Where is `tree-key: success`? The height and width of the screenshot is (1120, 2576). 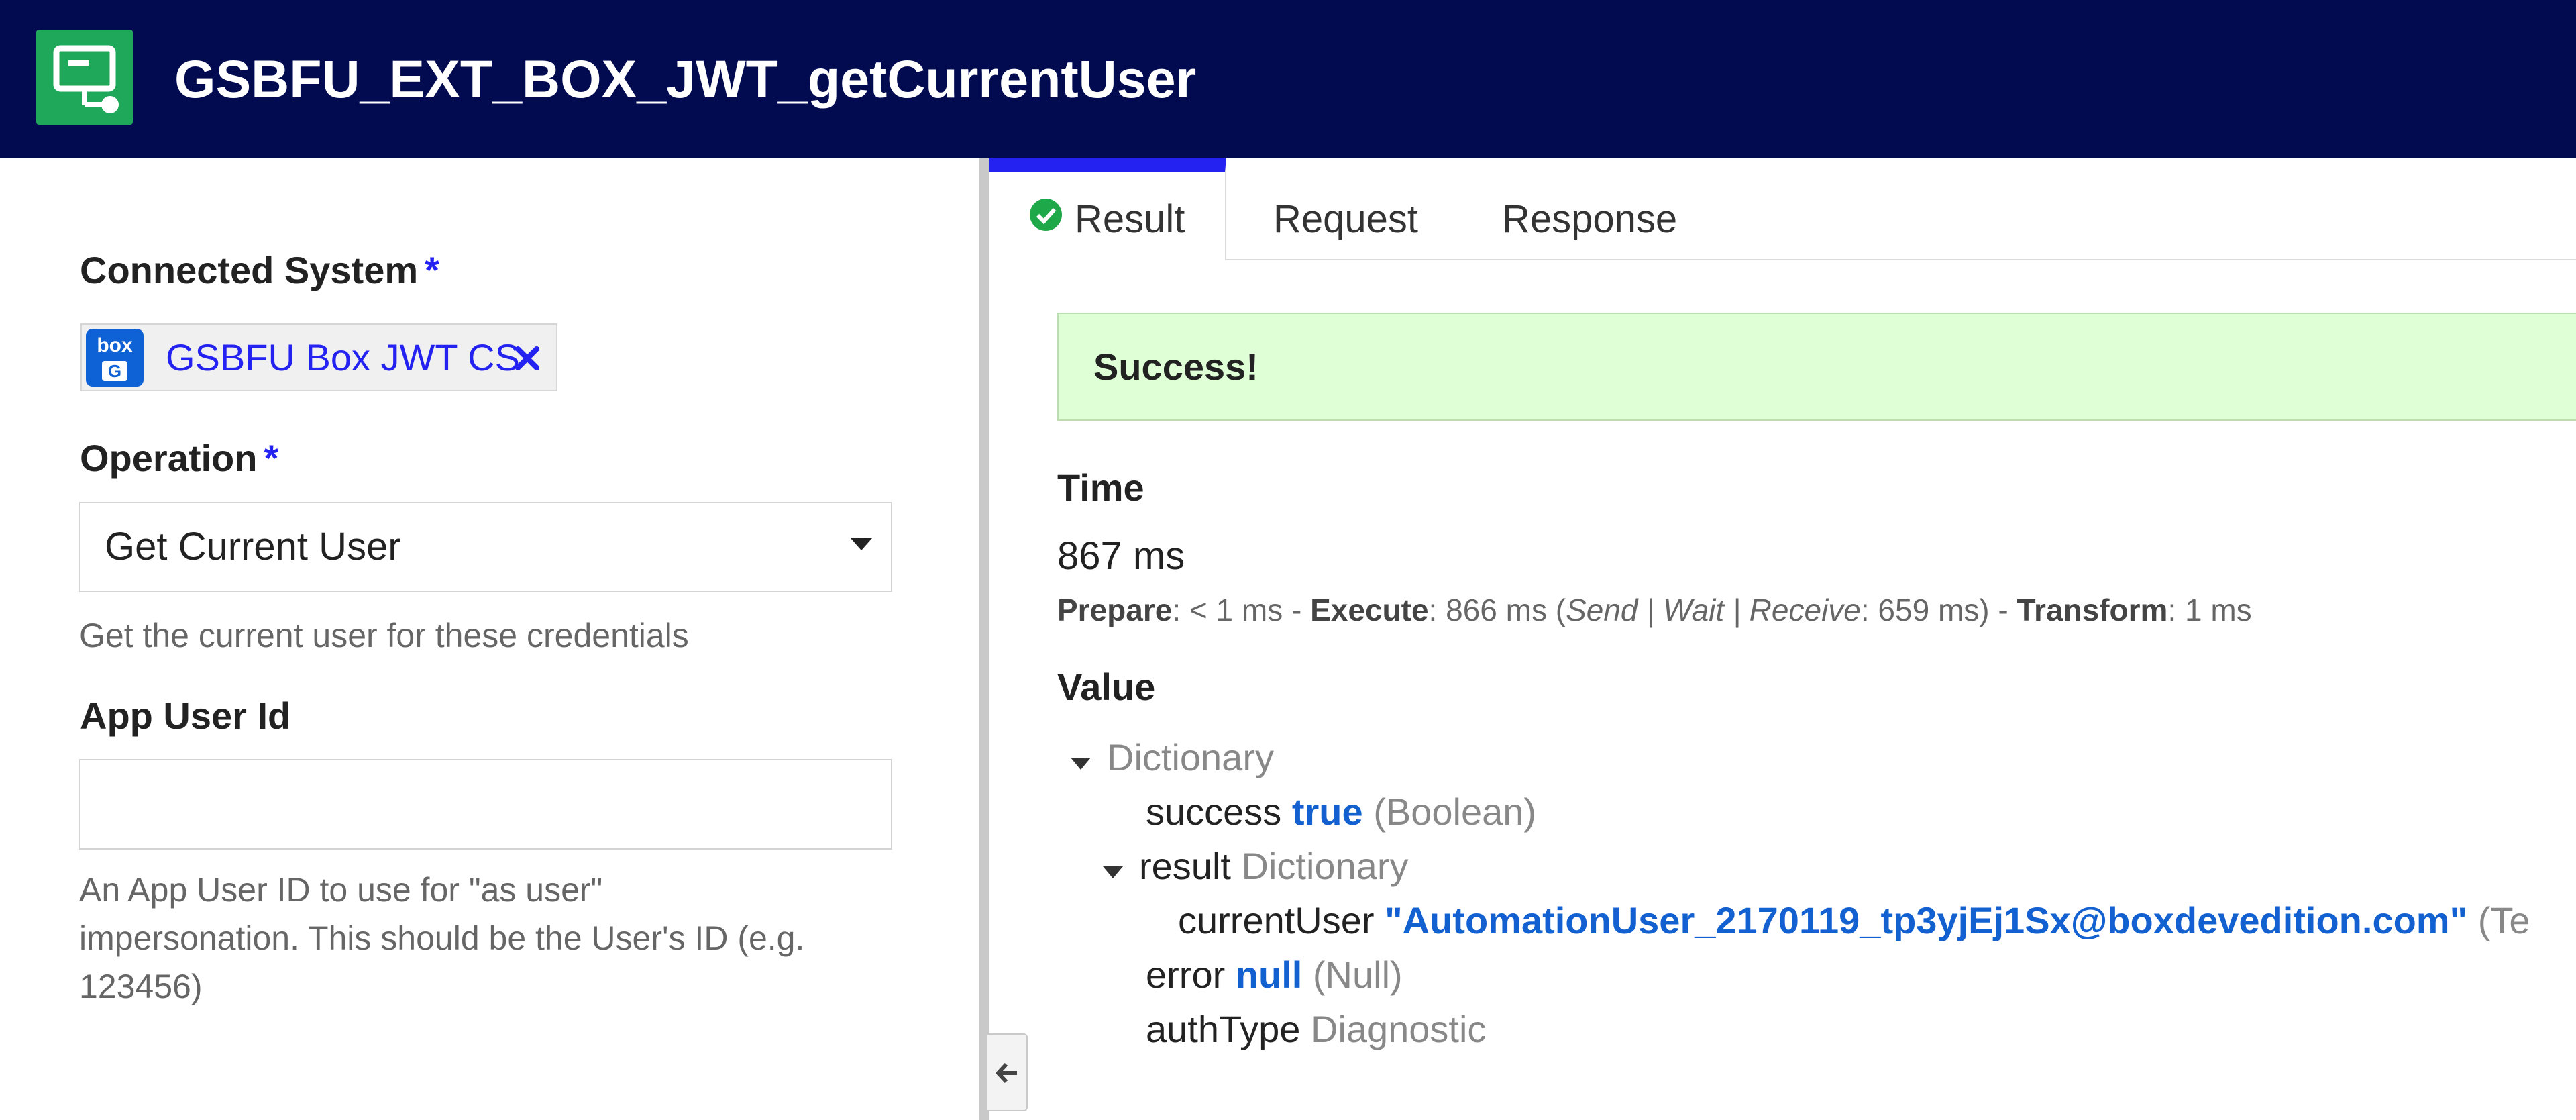 tree-key: success is located at coordinates (1214, 812).